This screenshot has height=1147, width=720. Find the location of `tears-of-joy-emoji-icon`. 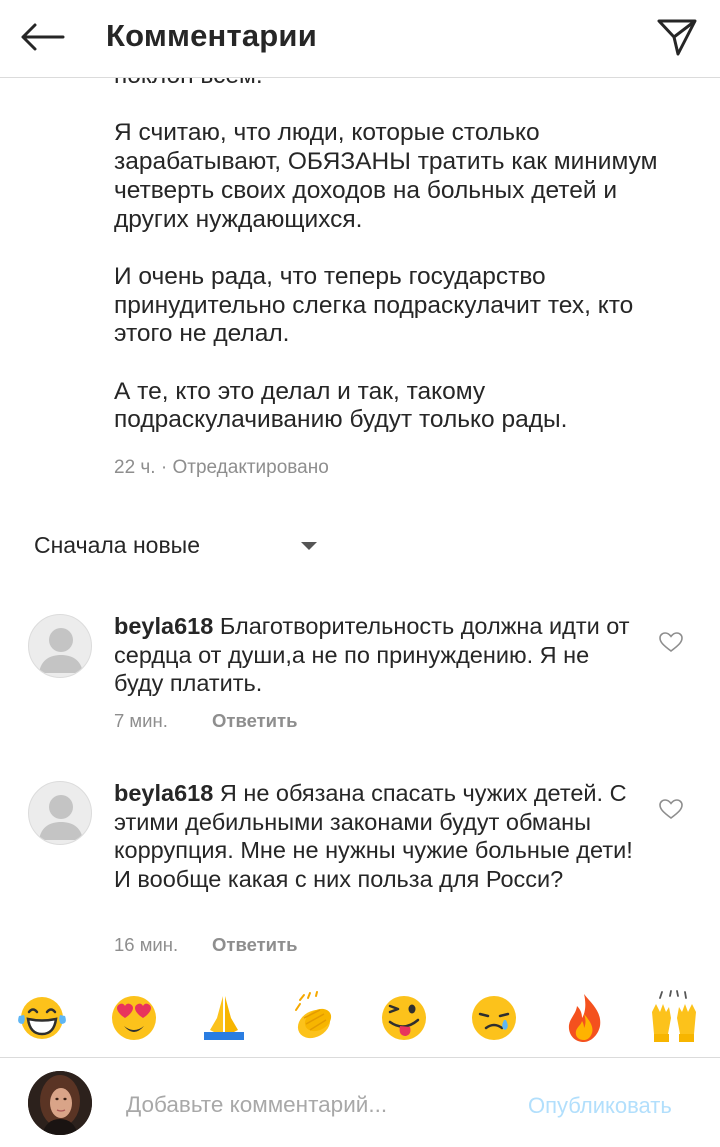

tears-of-joy-emoji-icon is located at coordinates (42, 1018).